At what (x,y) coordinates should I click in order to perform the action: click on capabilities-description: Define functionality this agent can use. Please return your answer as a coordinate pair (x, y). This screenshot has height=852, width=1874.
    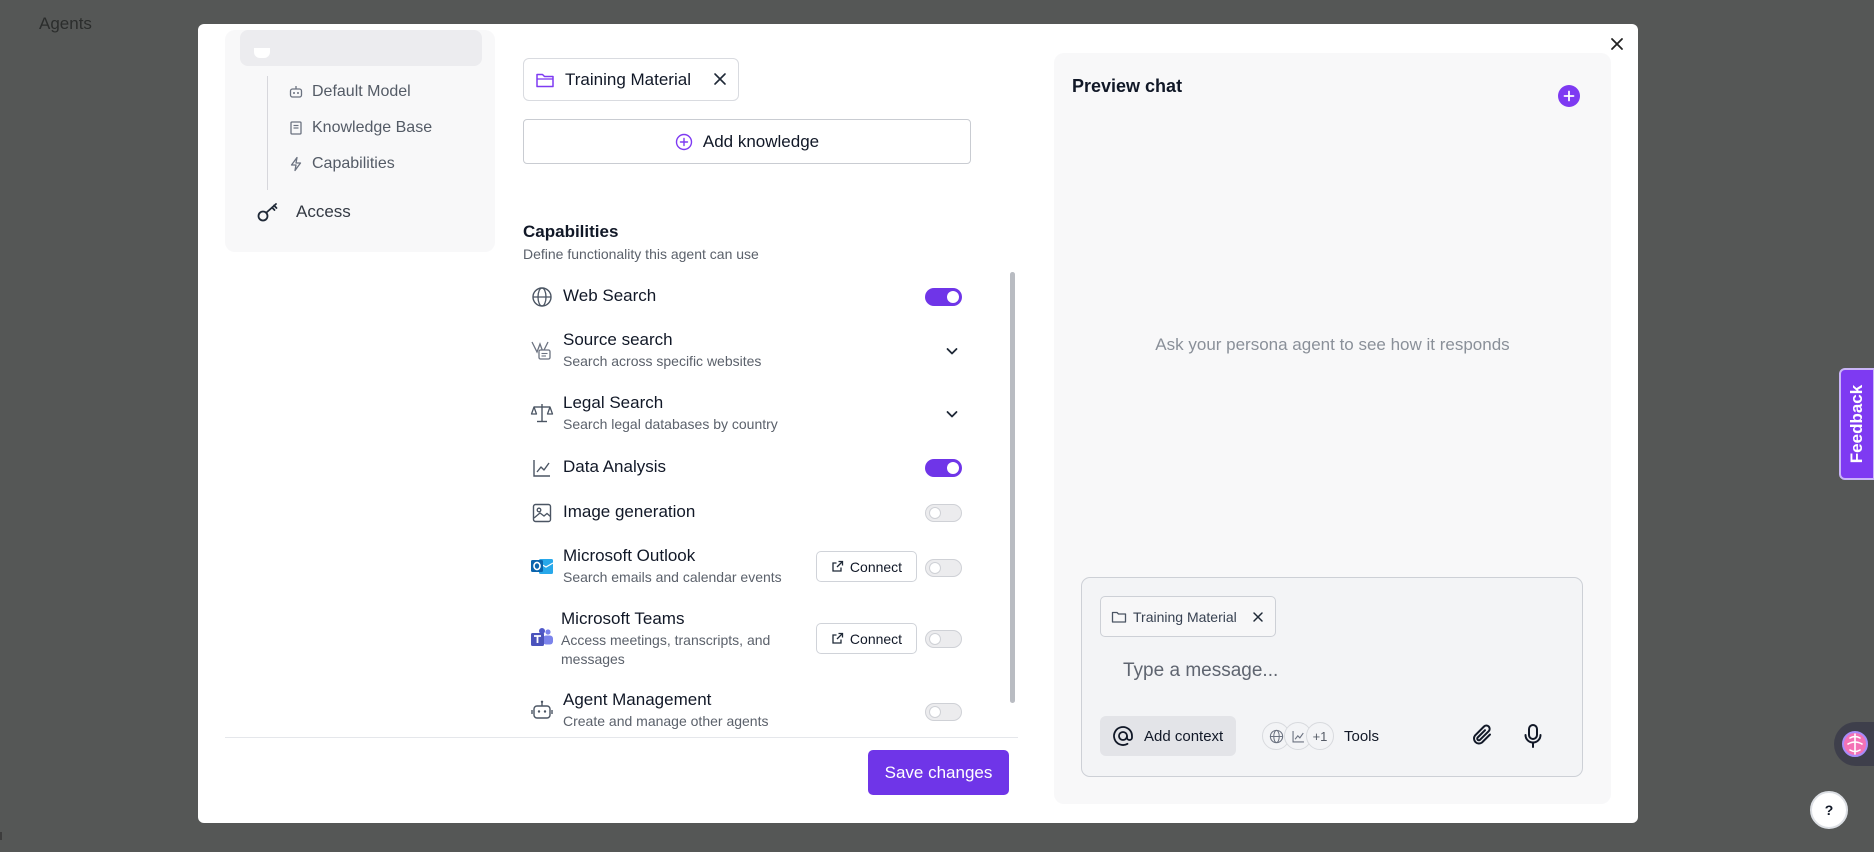
    Looking at the image, I should click on (641, 254).